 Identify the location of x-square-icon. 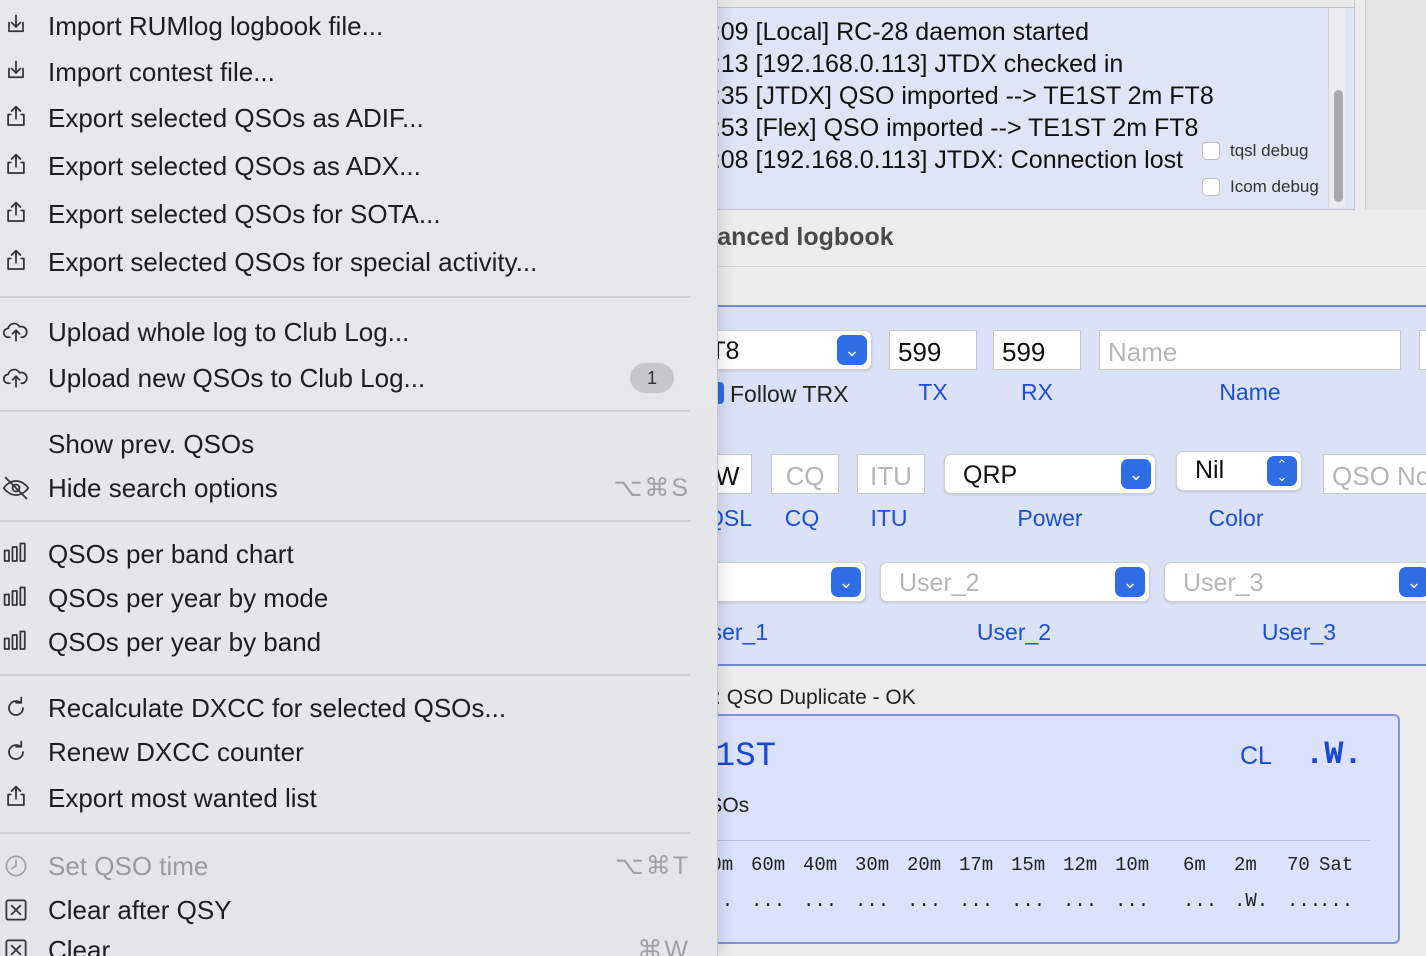
(16, 945).